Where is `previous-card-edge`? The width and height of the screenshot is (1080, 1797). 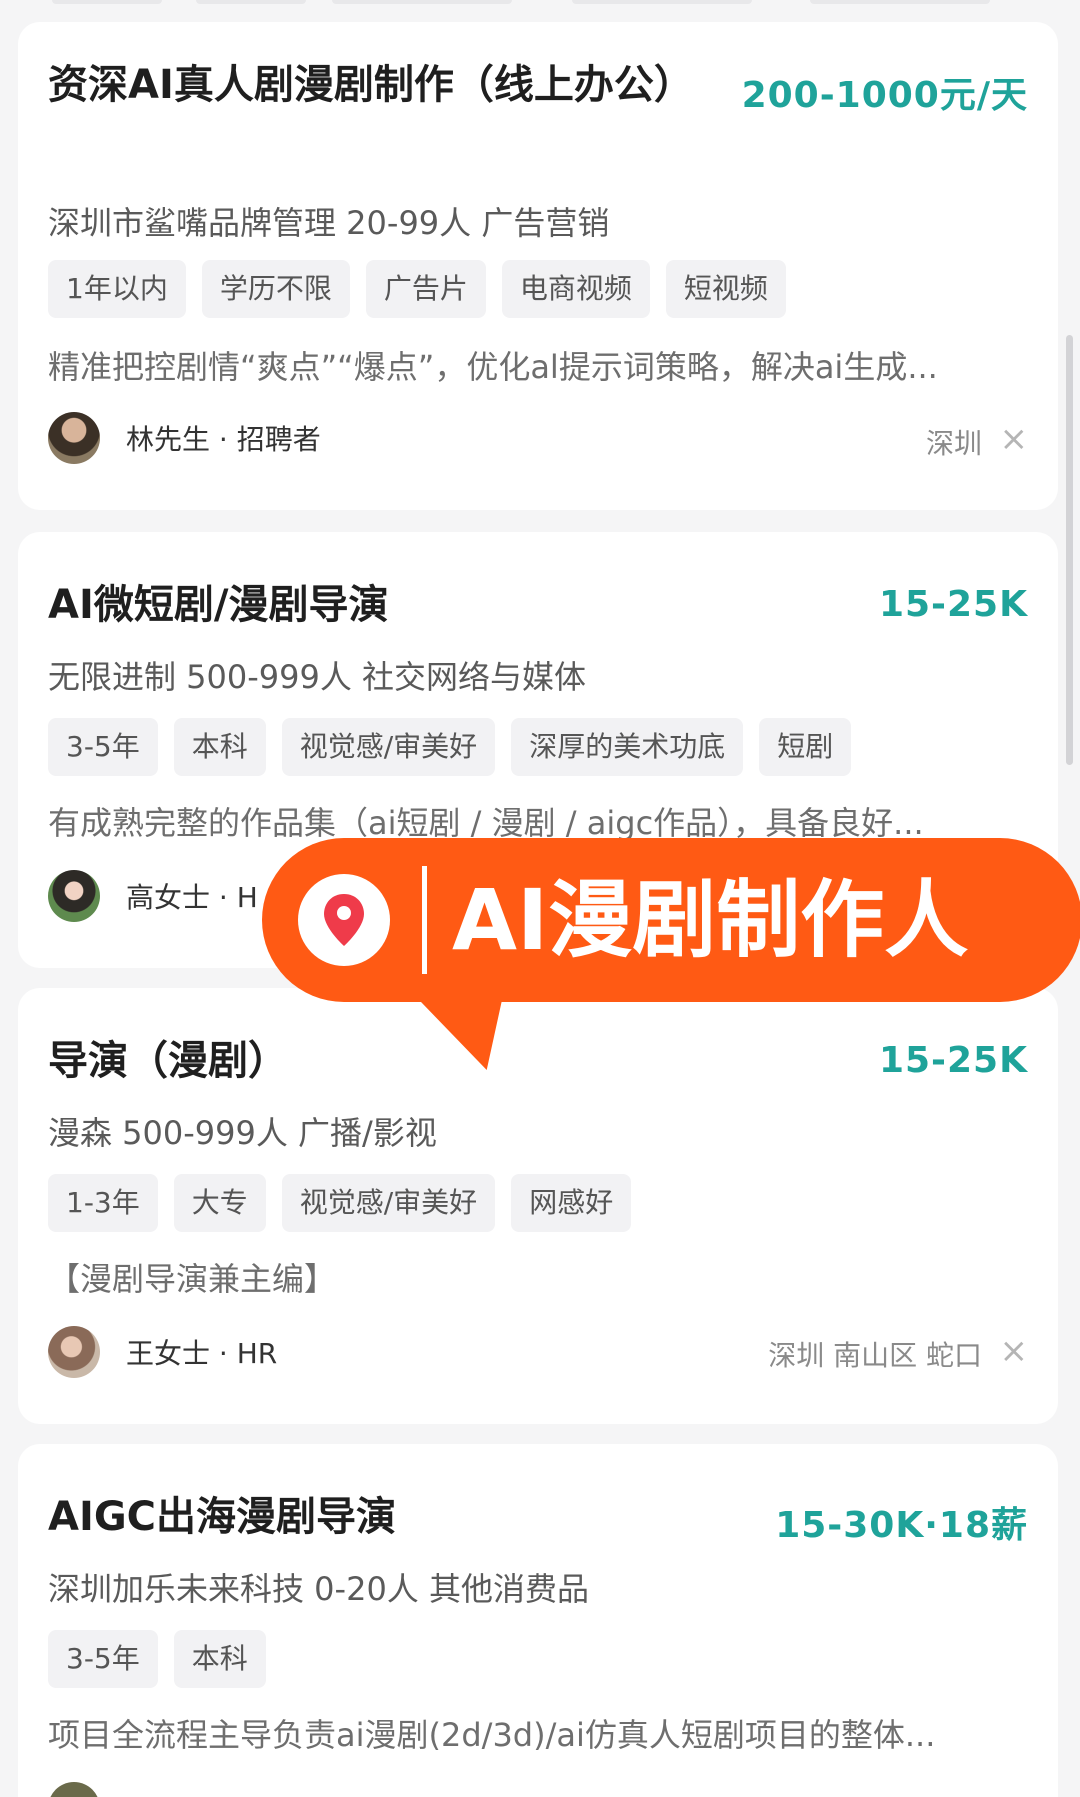 previous-card-edge is located at coordinates (540, 4).